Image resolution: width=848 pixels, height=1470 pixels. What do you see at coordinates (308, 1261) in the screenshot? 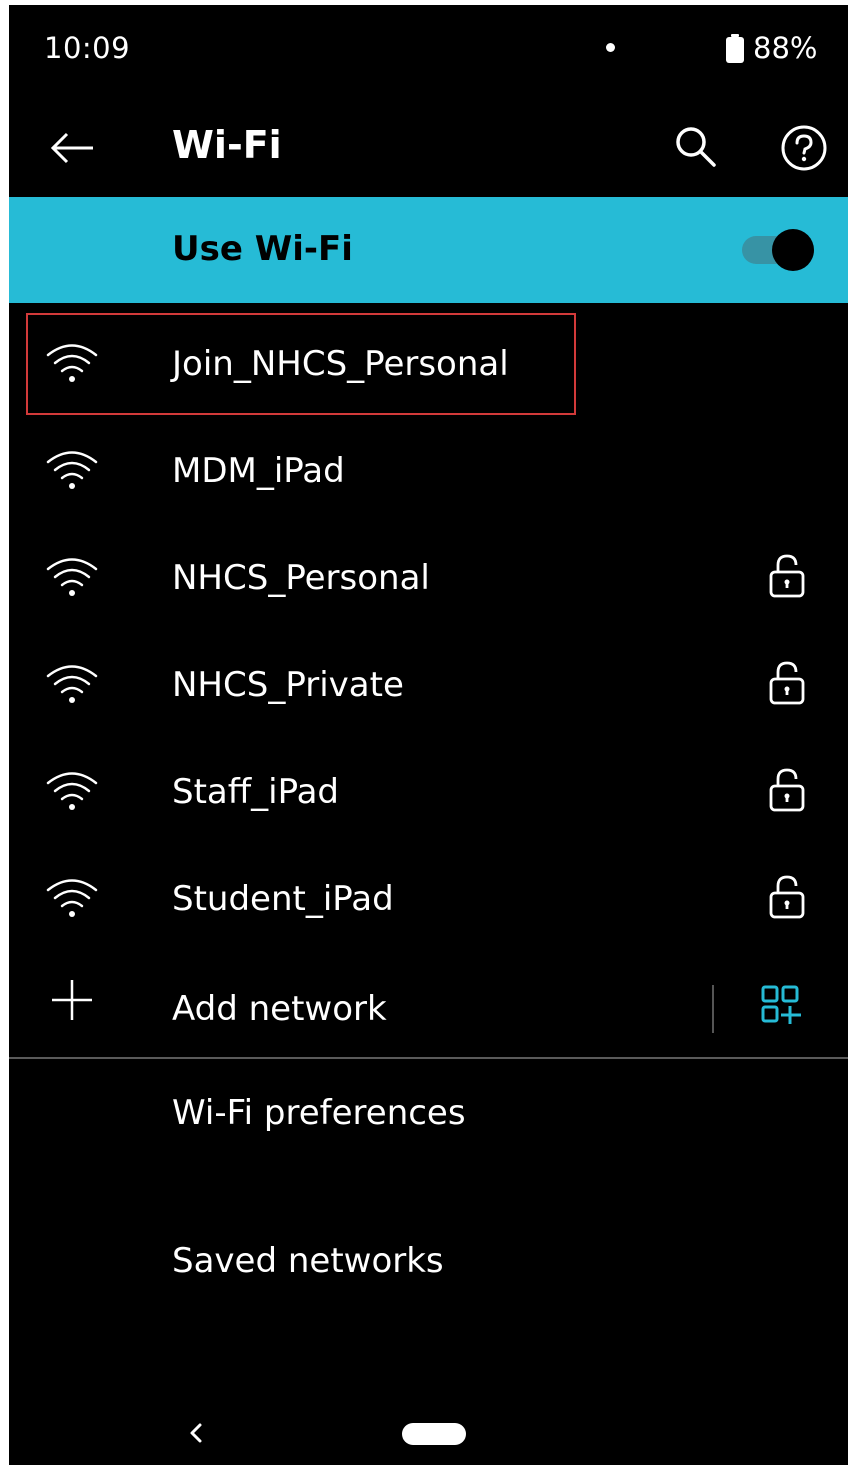
I see `saved-networks-label: Saved networks` at bounding box center [308, 1261].